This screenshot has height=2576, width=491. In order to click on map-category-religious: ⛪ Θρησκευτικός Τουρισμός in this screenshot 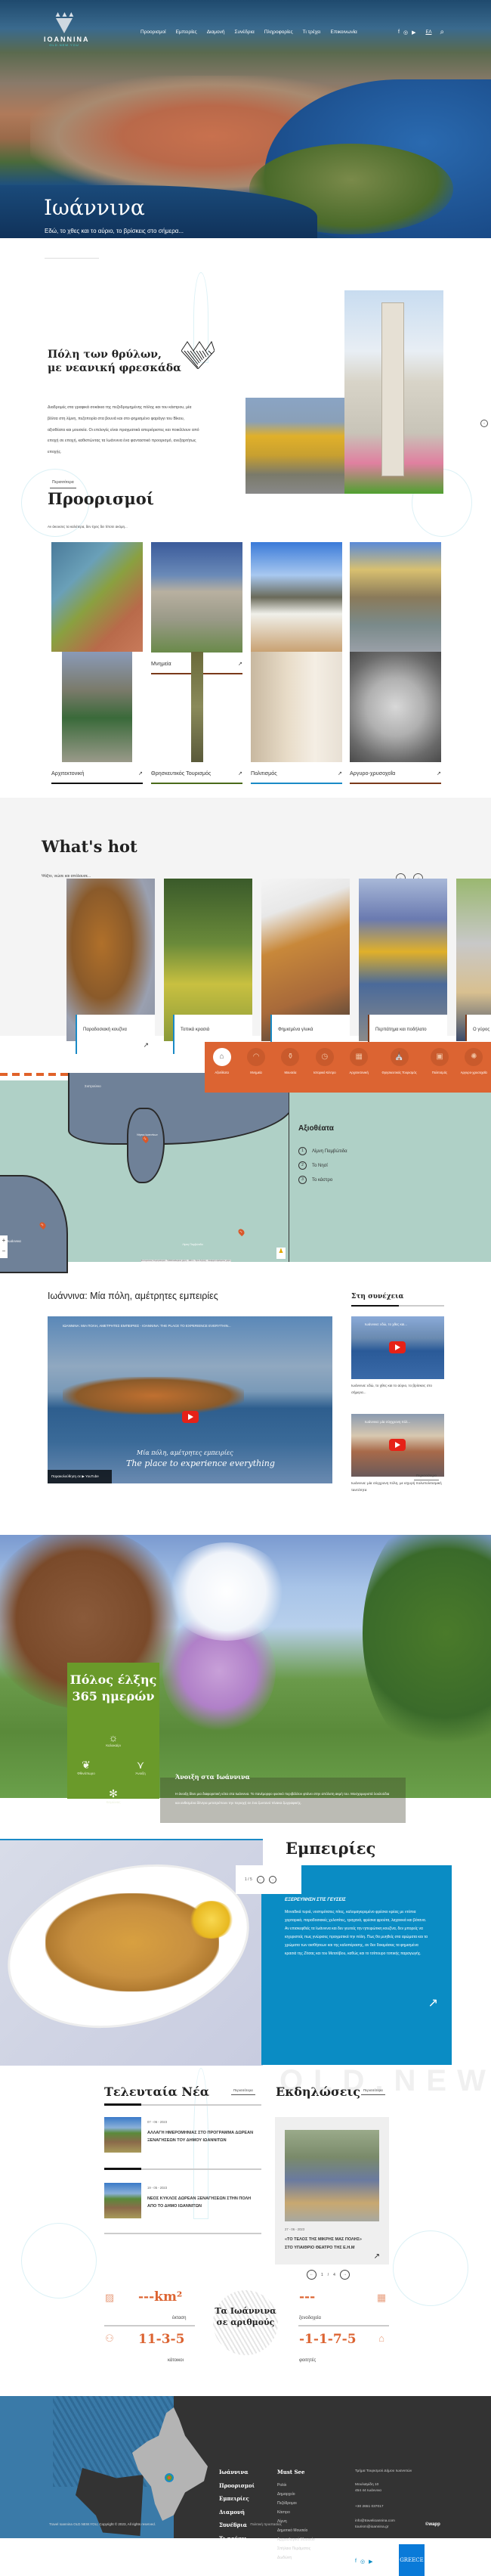, I will do `click(399, 1070)`.